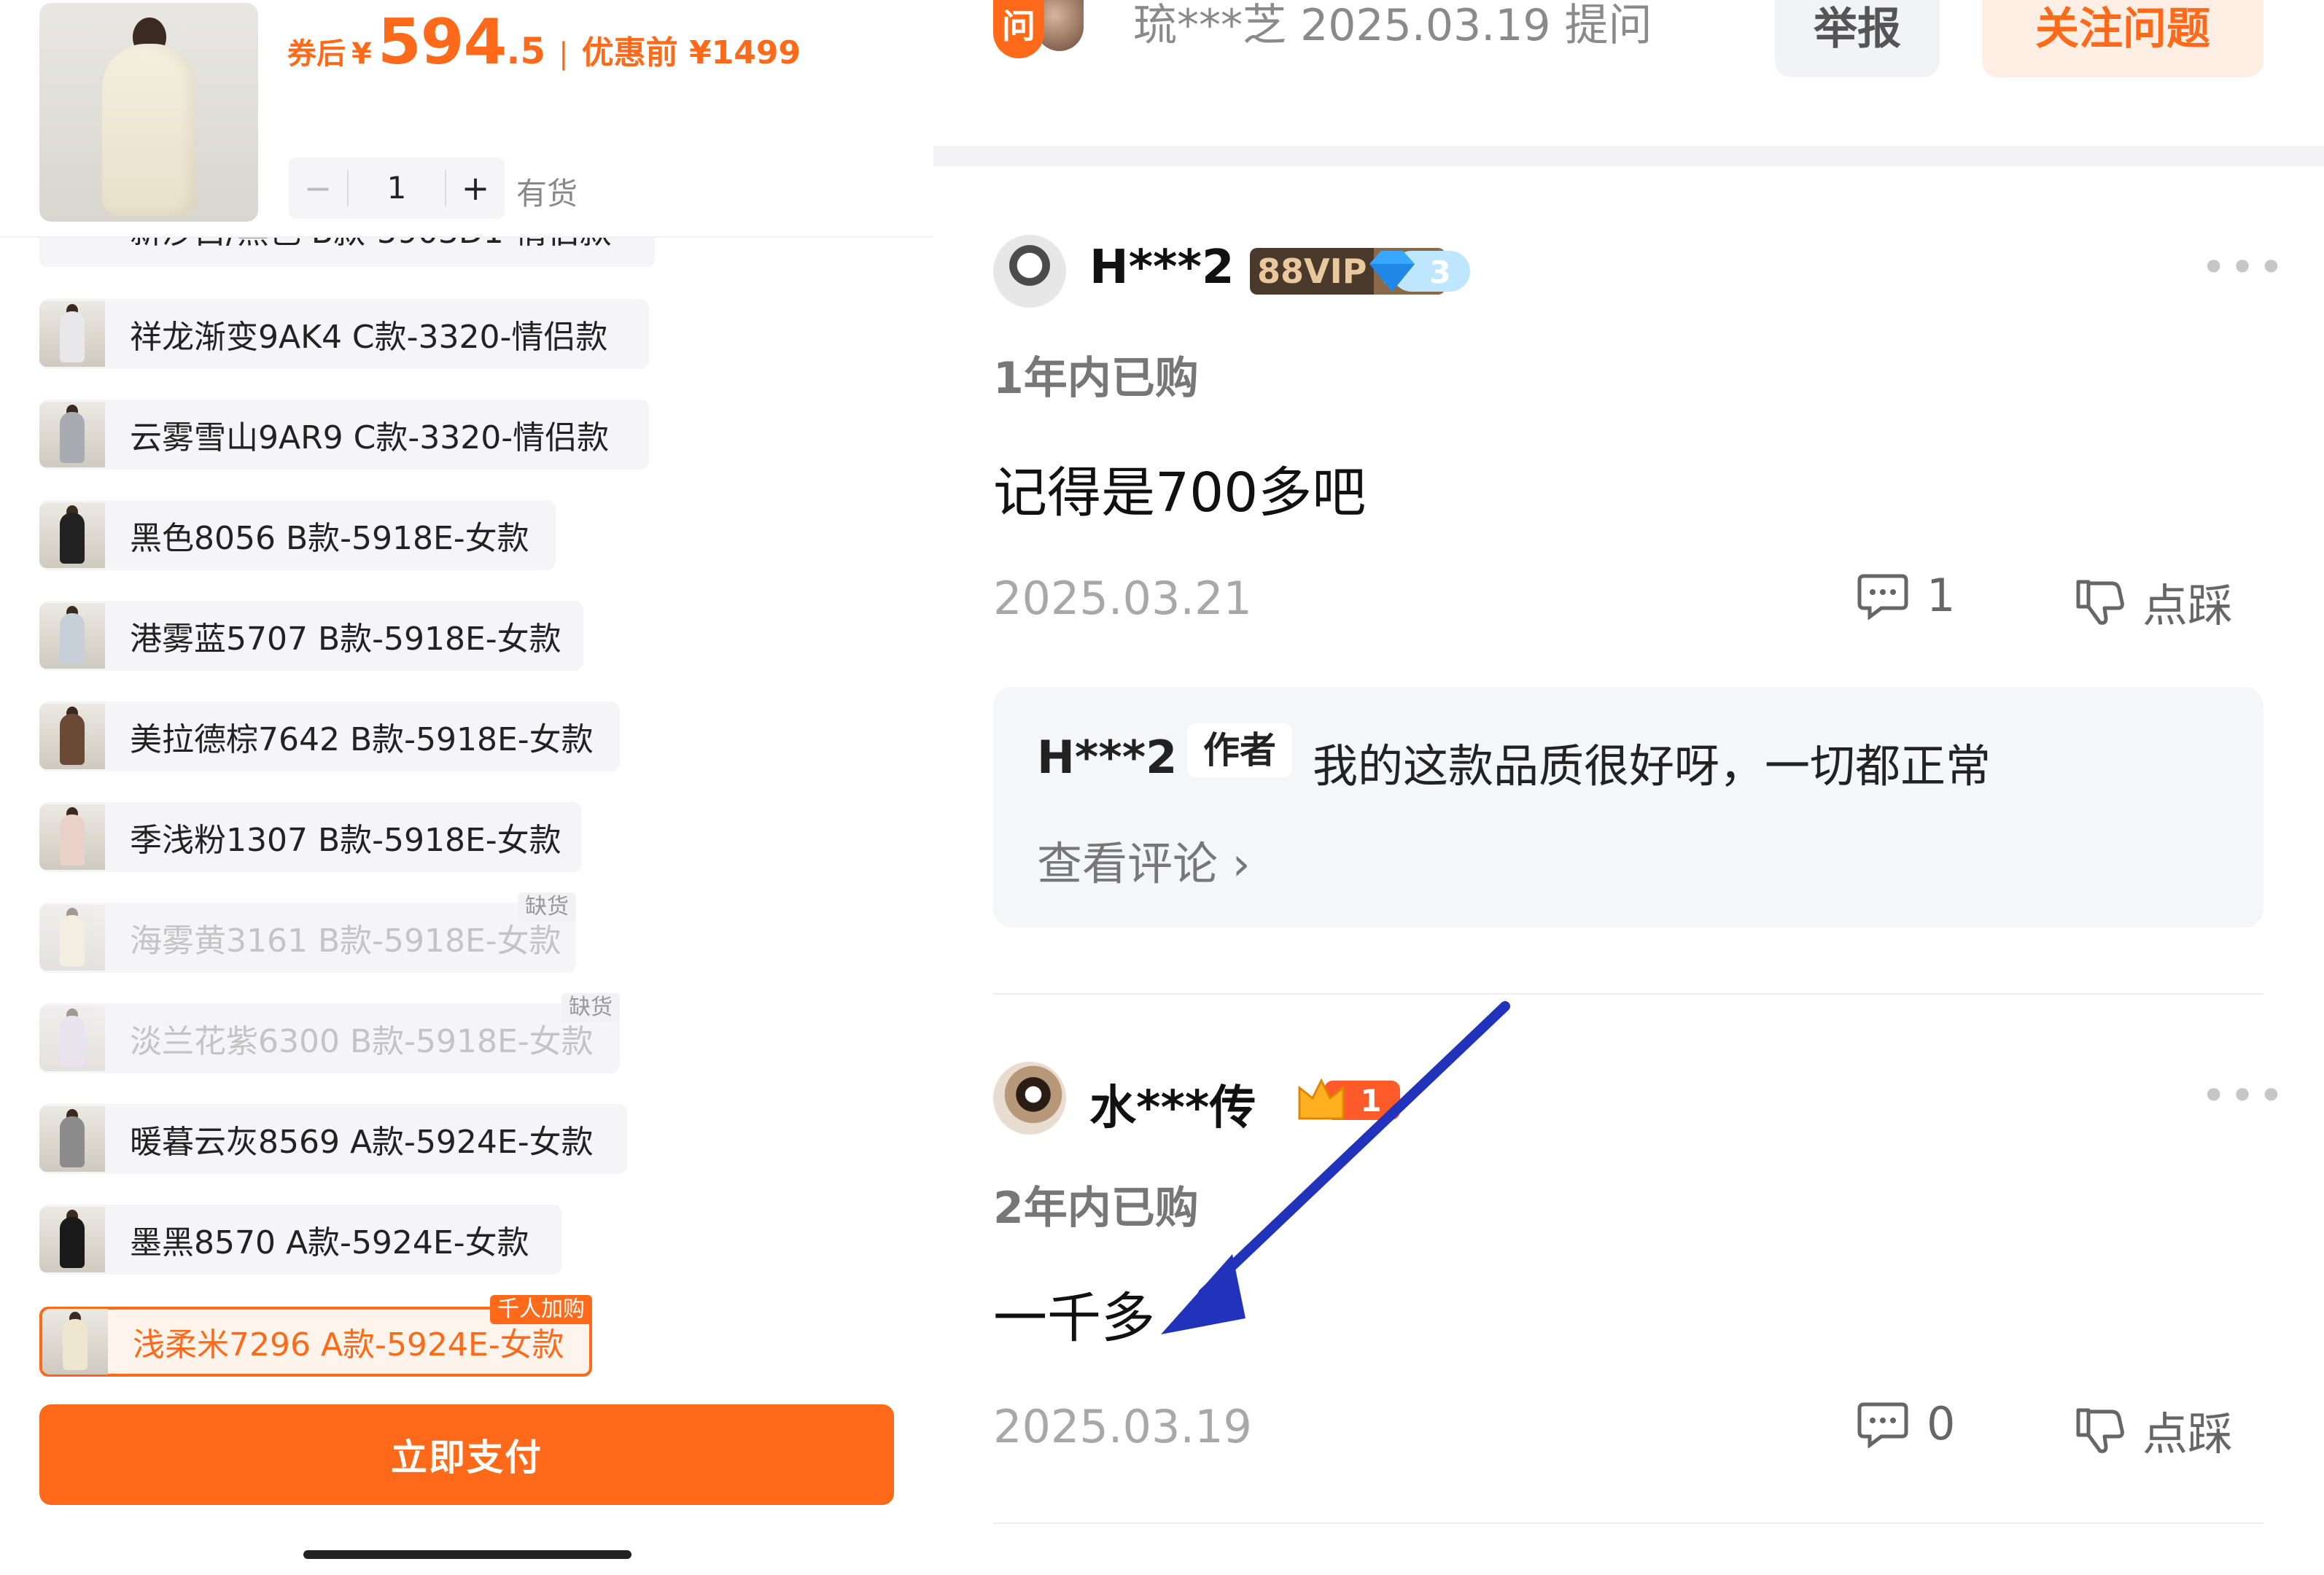 Image resolution: width=2324 pixels, height=1575 pixels. What do you see at coordinates (297, 535) in the screenshot?
I see `variant-option: 黑色8056 B款-5918E-女款` at bounding box center [297, 535].